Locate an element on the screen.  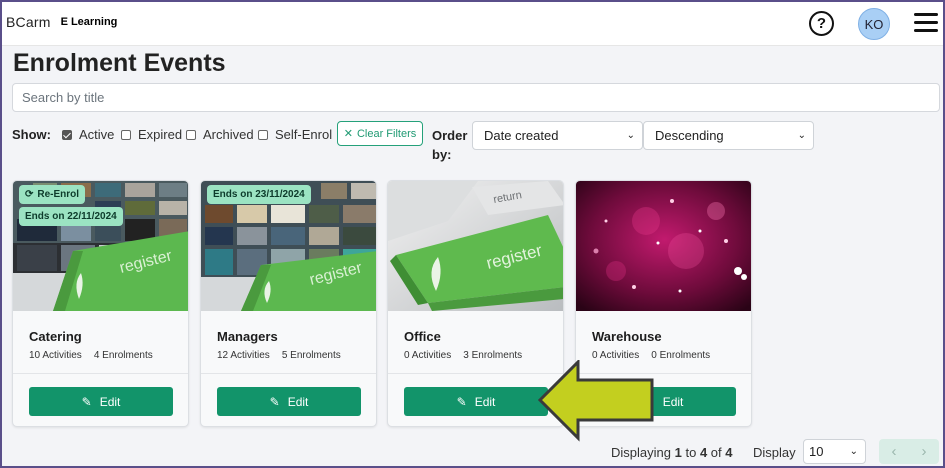
to-label: to is located at coordinates (691, 452).